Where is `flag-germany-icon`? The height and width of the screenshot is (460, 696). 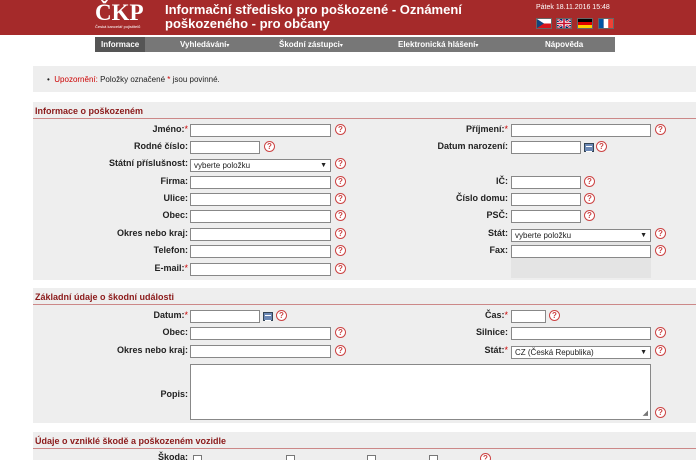
flag-germany-icon is located at coordinates (585, 23).